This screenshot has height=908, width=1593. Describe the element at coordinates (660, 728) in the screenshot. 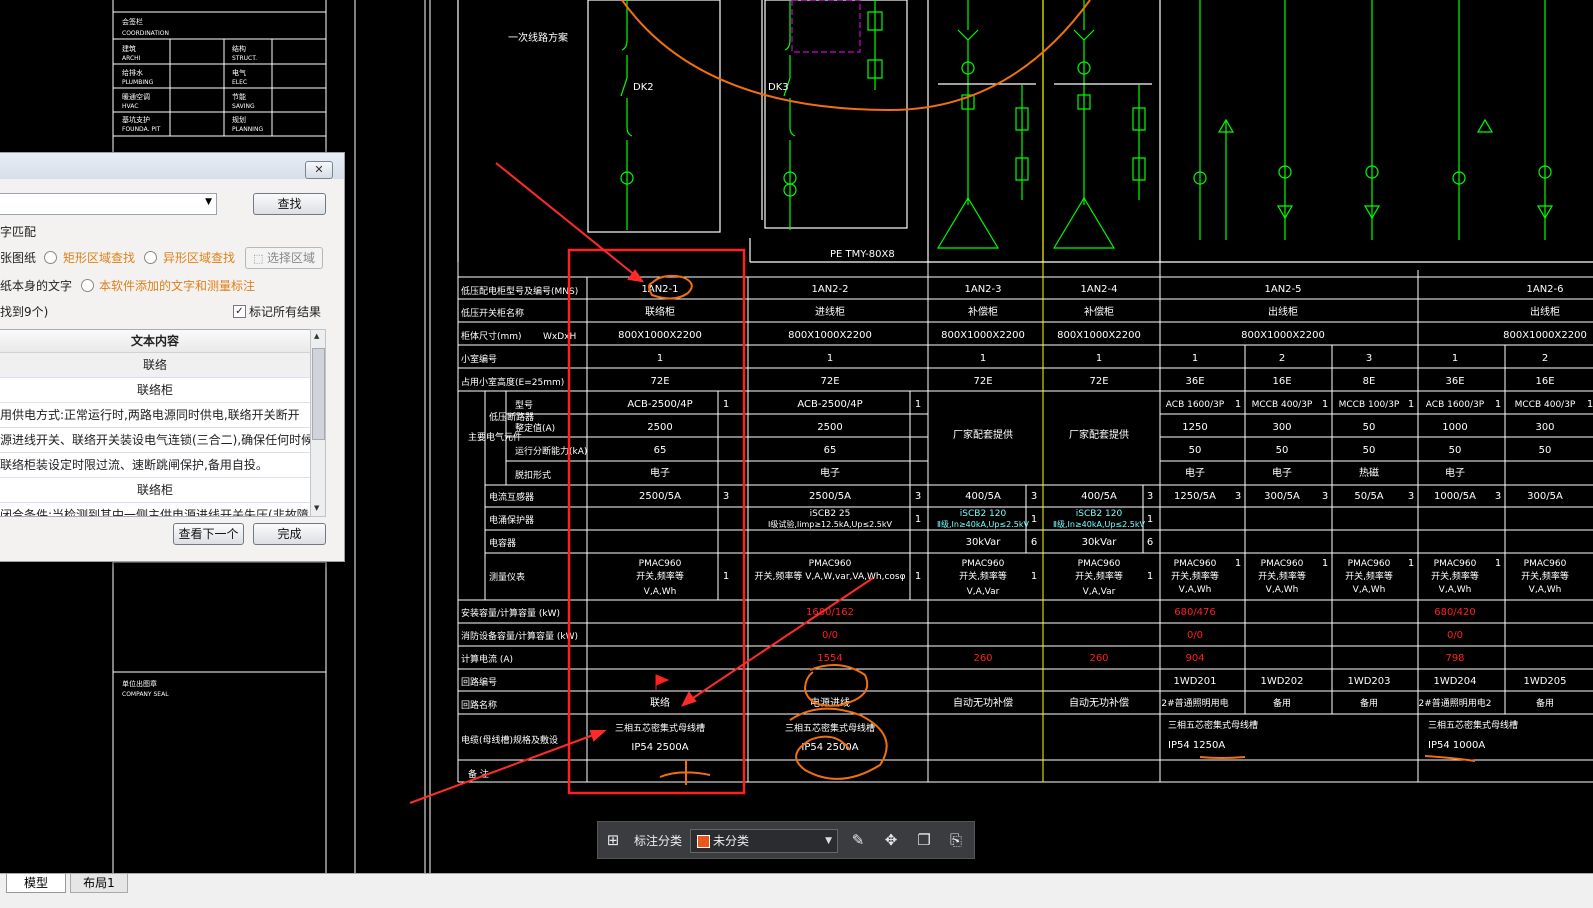

I see `schedule-cell: 三相五芯密集式母线槽` at that location.